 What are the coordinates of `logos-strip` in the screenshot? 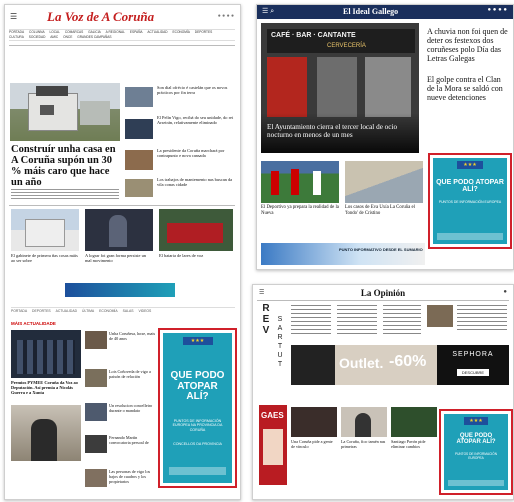 It's located at (470, 236).